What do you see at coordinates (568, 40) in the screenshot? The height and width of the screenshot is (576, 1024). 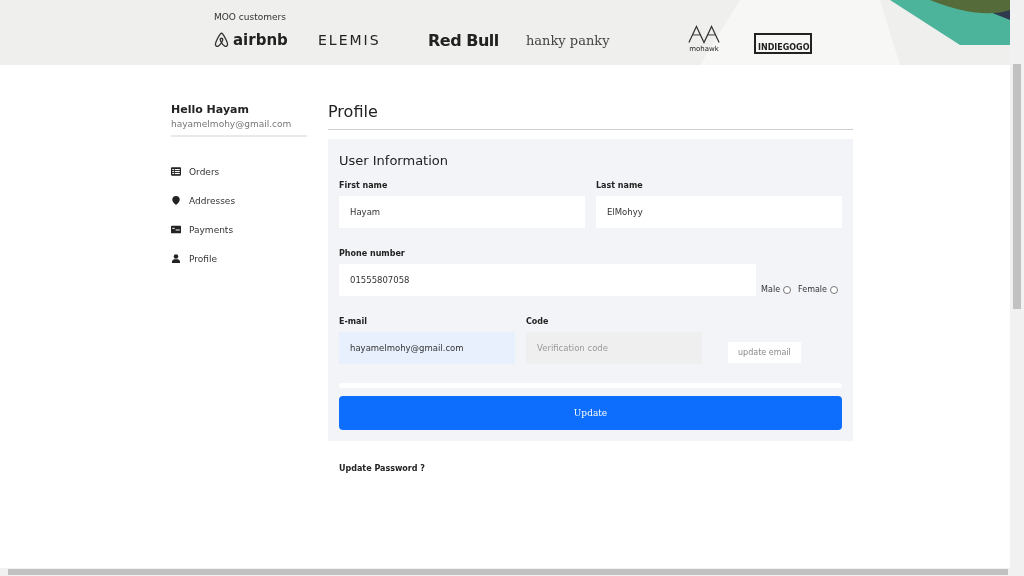 I see `brand-logo: hanky panky` at bounding box center [568, 40].